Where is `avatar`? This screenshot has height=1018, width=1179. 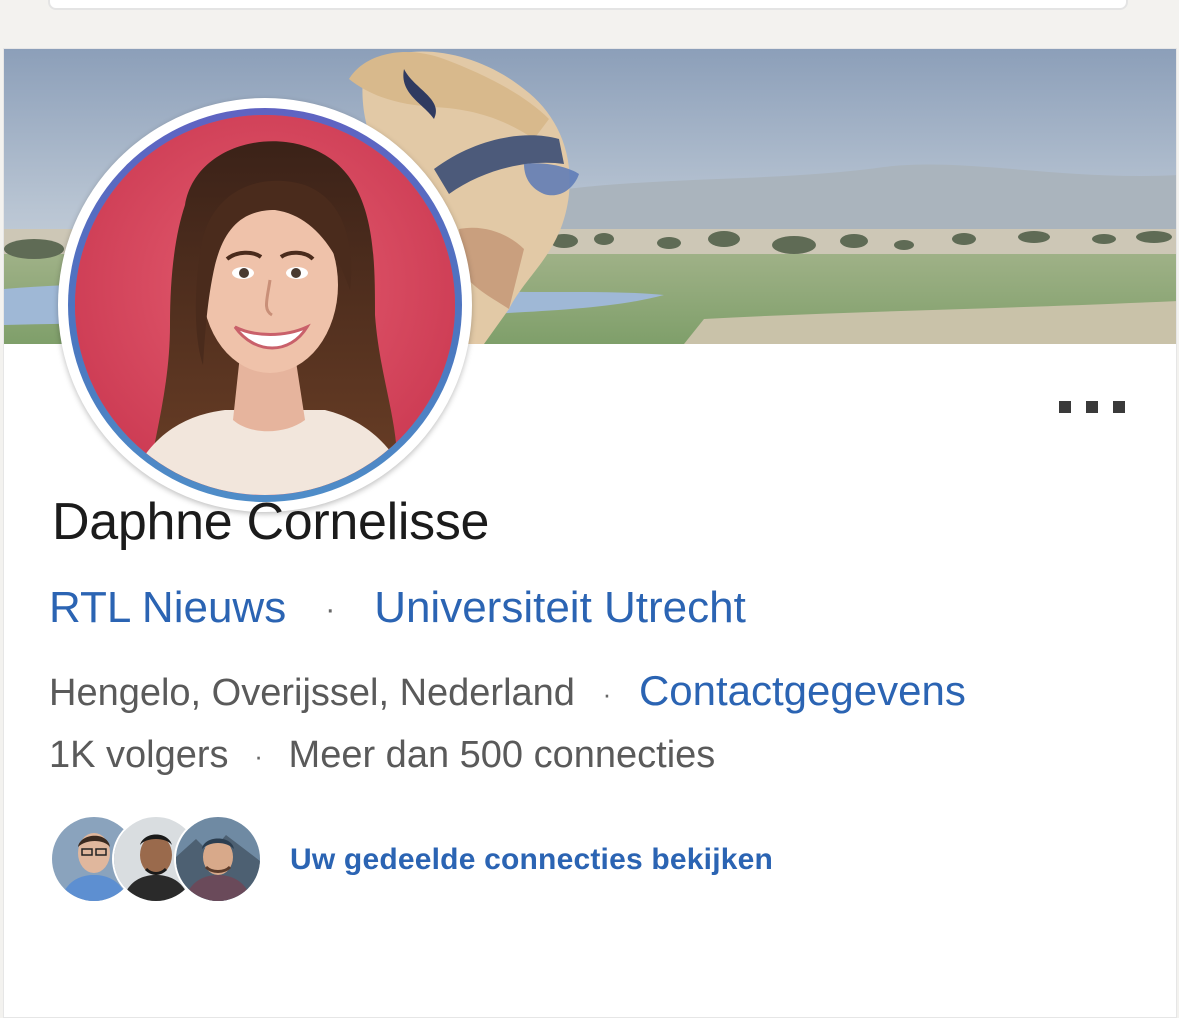 avatar is located at coordinates (265, 305).